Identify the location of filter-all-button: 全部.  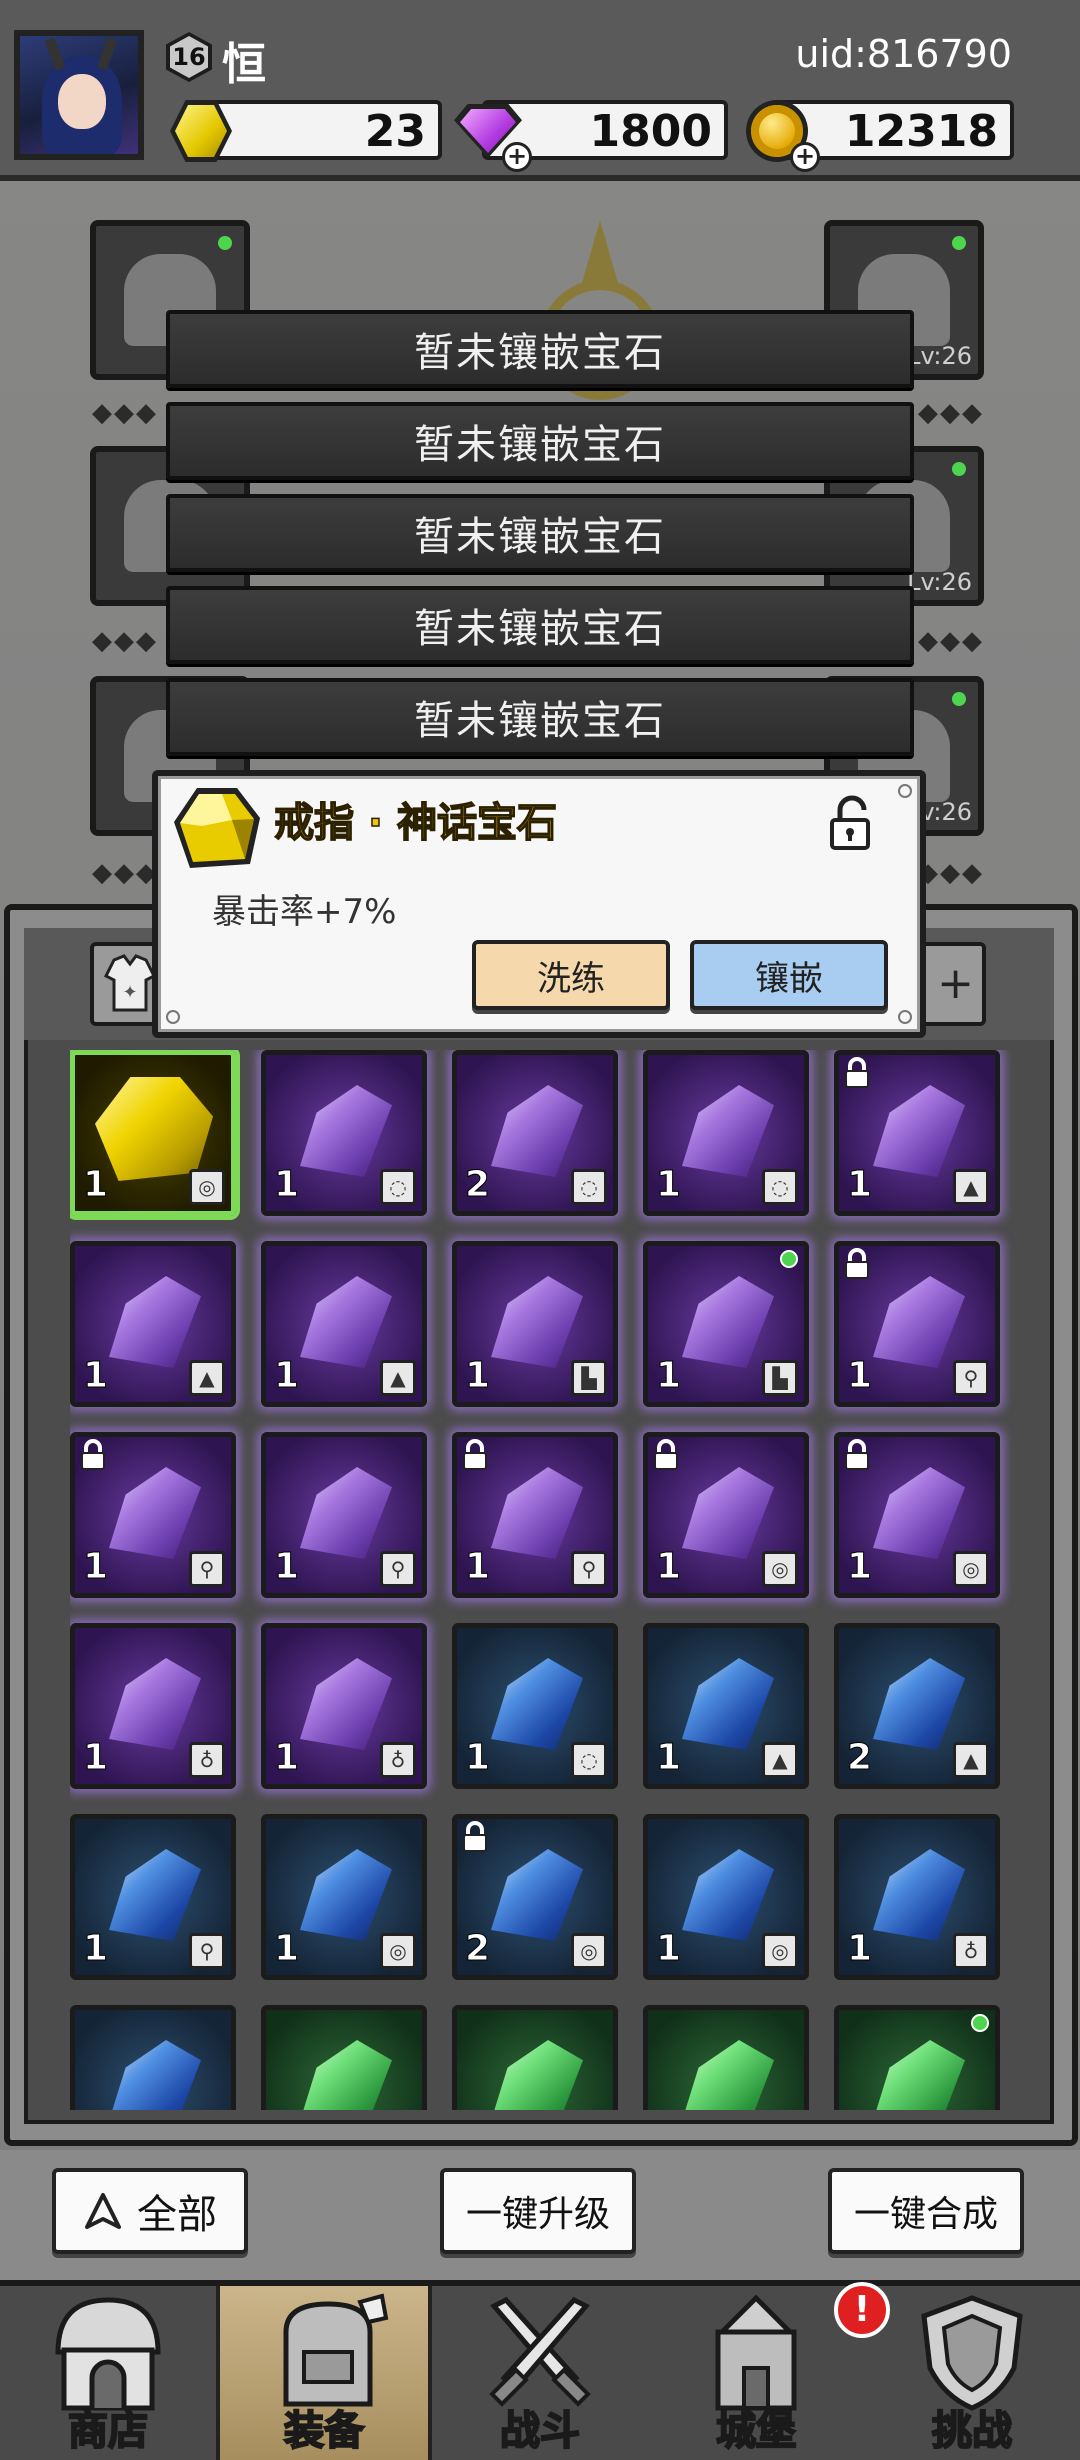
(150, 2211).